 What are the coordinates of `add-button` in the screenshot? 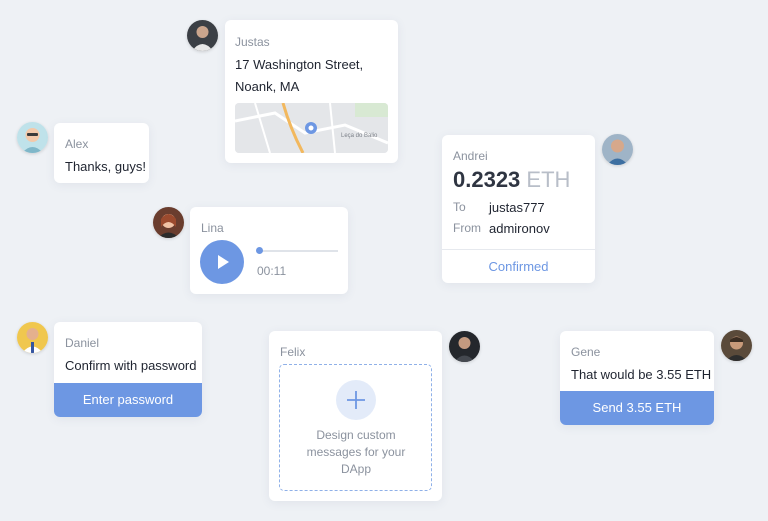 It's located at (356, 400).